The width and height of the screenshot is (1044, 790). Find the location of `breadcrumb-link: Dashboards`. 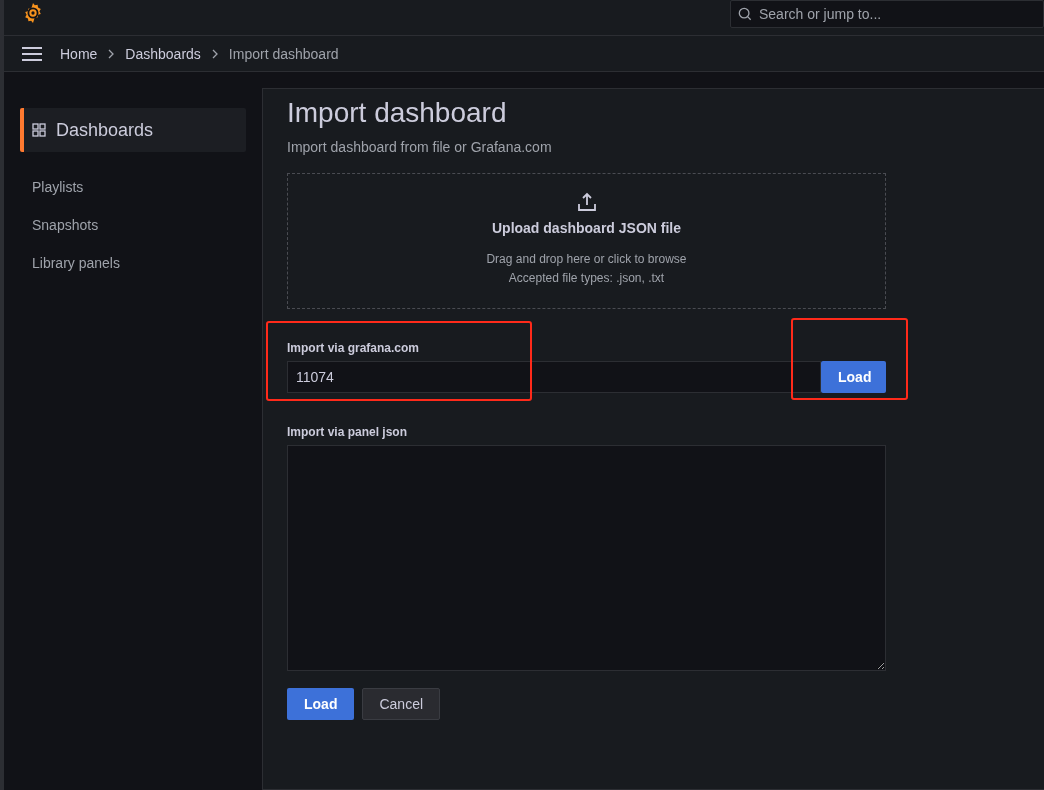

breadcrumb-link: Dashboards is located at coordinates (163, 53).